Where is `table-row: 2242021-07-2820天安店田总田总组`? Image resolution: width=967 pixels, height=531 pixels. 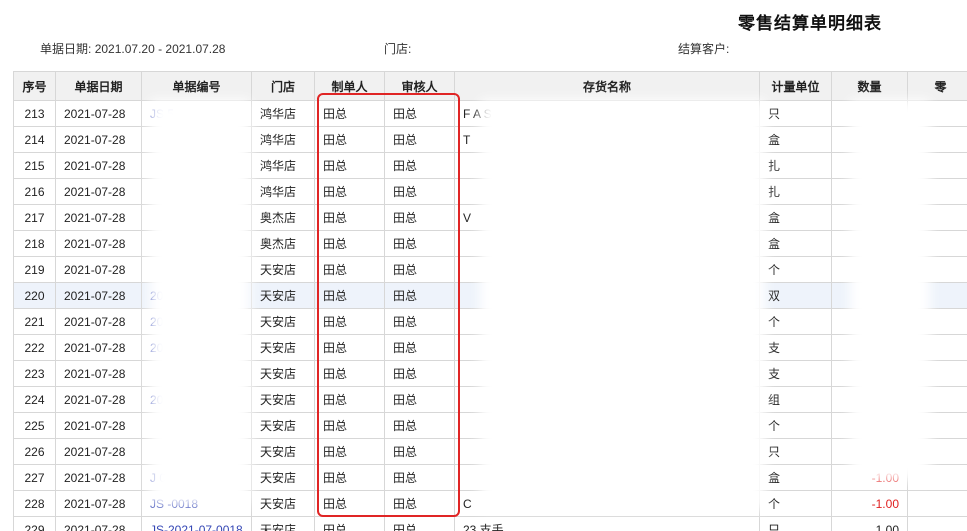 table-row: 2242021-07-2820天安店田总田总组 is located at coordinates (490, 400).